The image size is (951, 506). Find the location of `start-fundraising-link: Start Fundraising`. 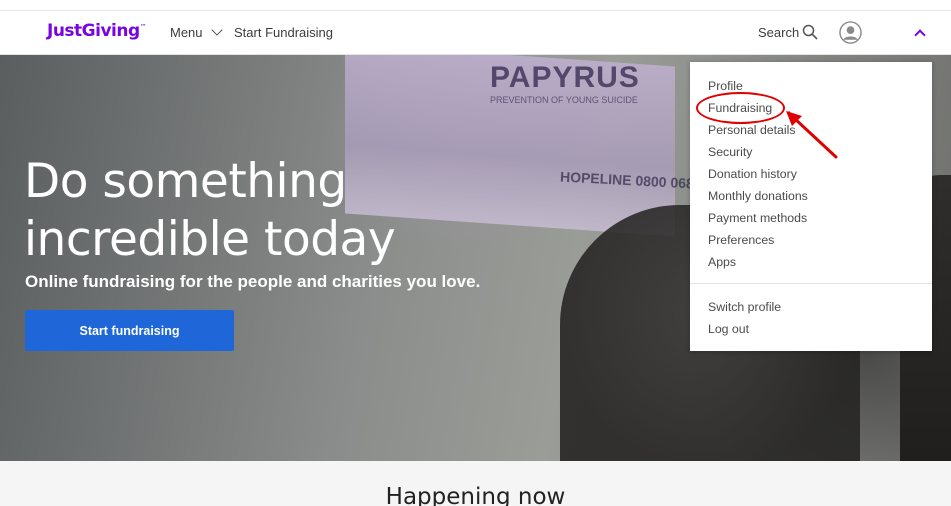

start-fundraising-link: Start Fundraising is located at coordinates (283, 32).